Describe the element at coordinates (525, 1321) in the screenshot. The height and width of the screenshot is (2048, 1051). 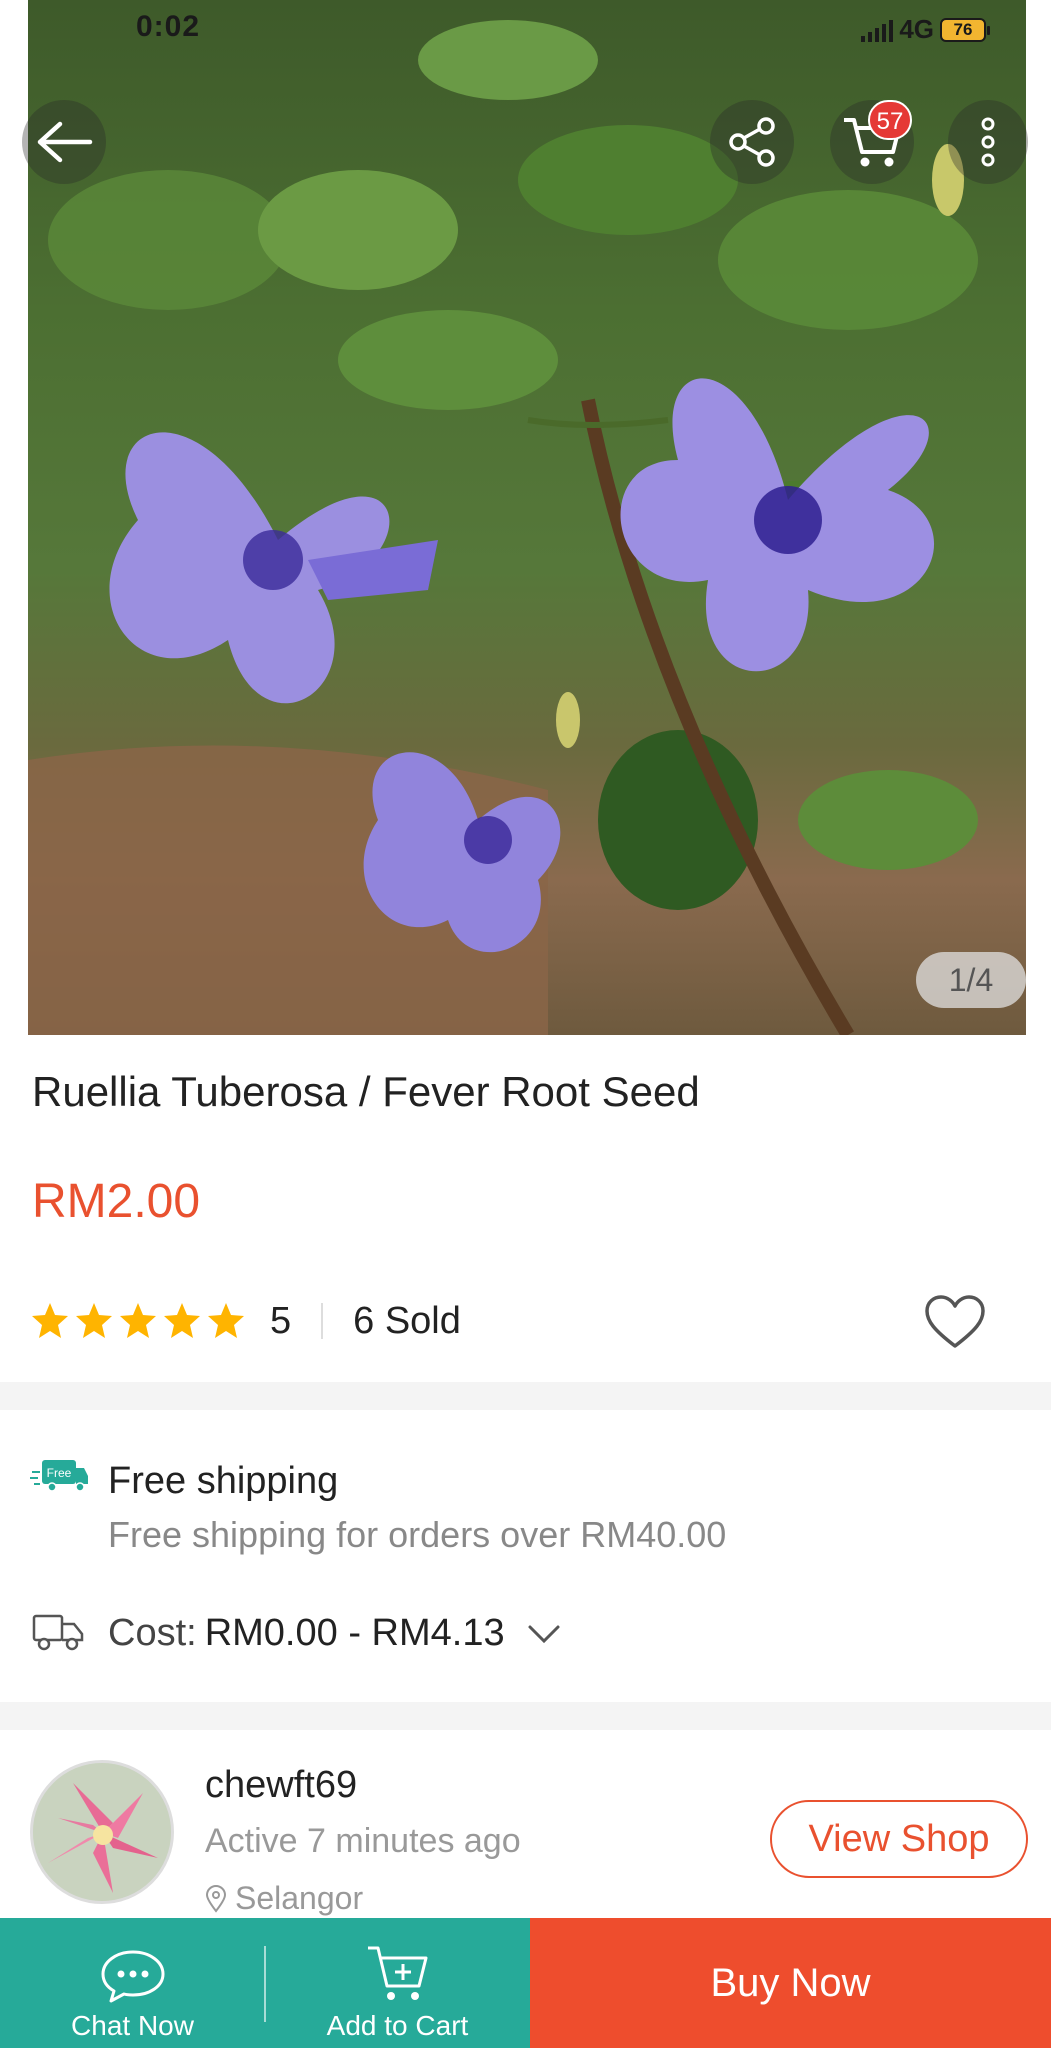
I see `rating-row: 5 6 Sold` at that location.